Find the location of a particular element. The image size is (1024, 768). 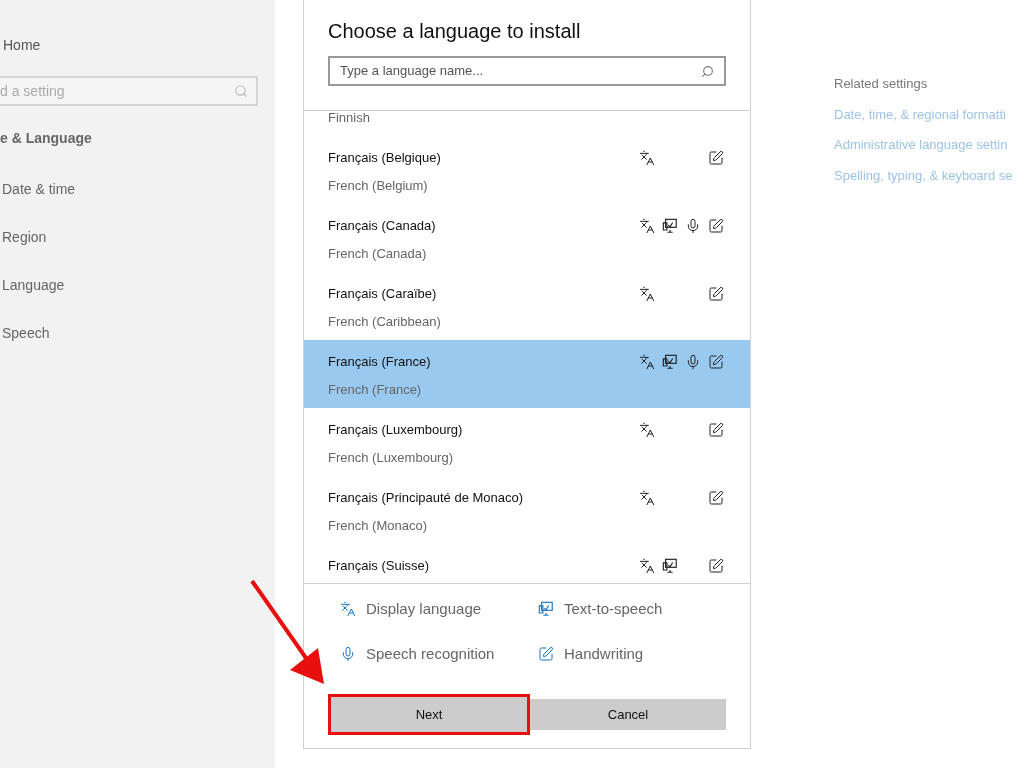

sidebar-item: Speech is located at coordinates (138, 332).